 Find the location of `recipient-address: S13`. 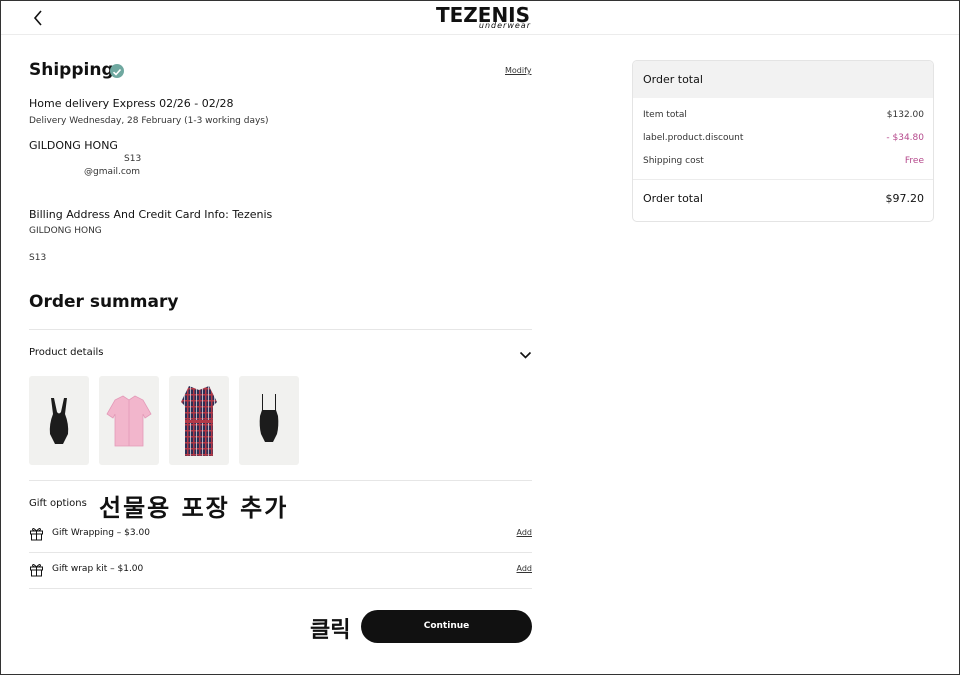

recipient-address: S13 is located at coordinates (133, 159).